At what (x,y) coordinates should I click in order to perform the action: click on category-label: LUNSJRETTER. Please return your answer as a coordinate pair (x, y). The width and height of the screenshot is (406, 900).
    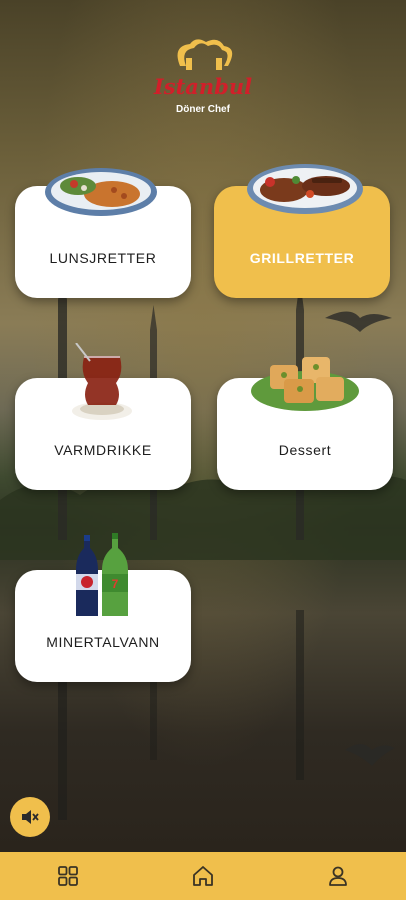
    Looking at the image, I should click on (103, 258).